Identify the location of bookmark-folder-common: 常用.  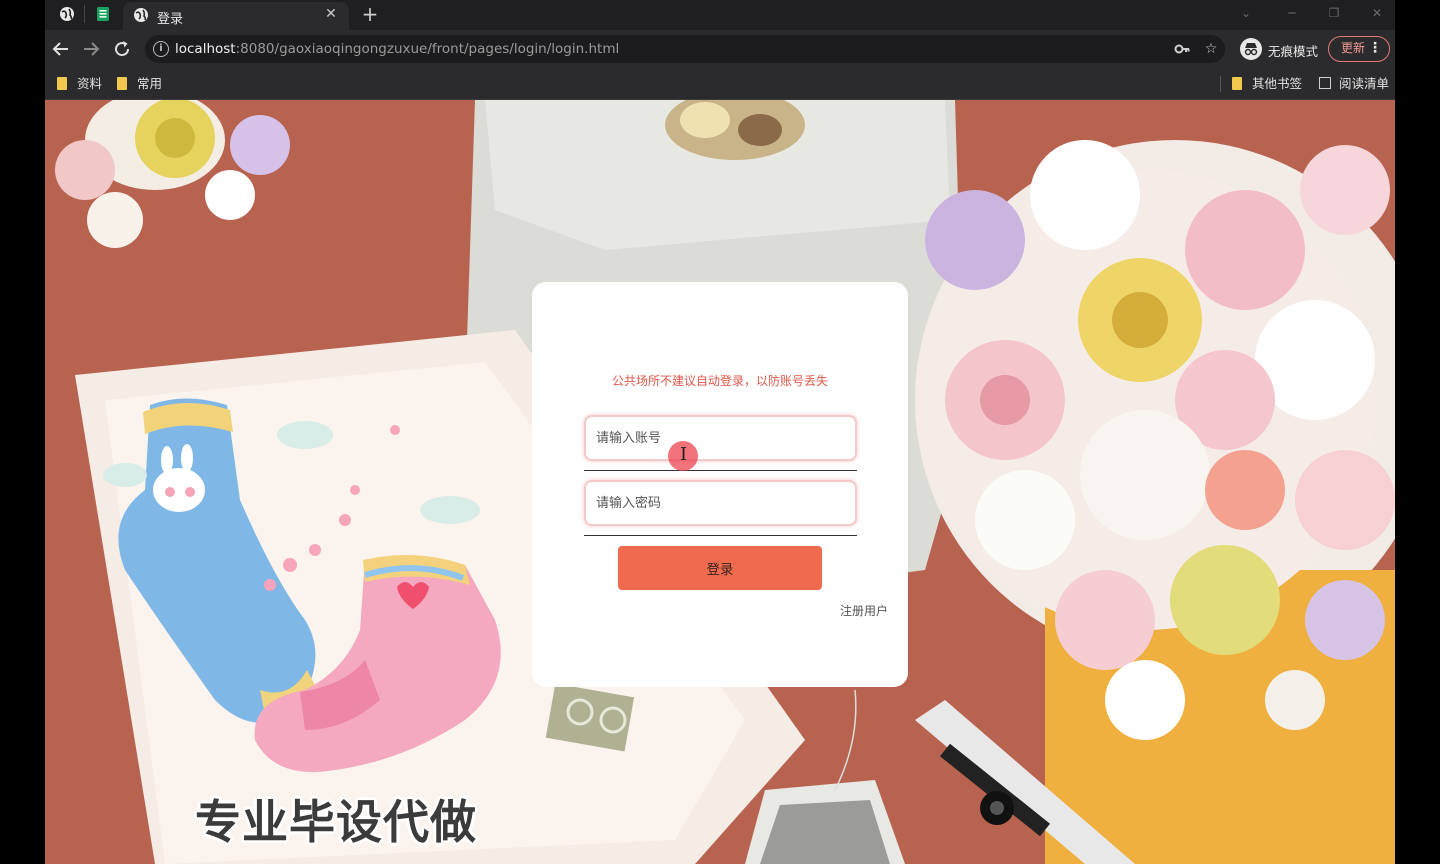
(139, 84).